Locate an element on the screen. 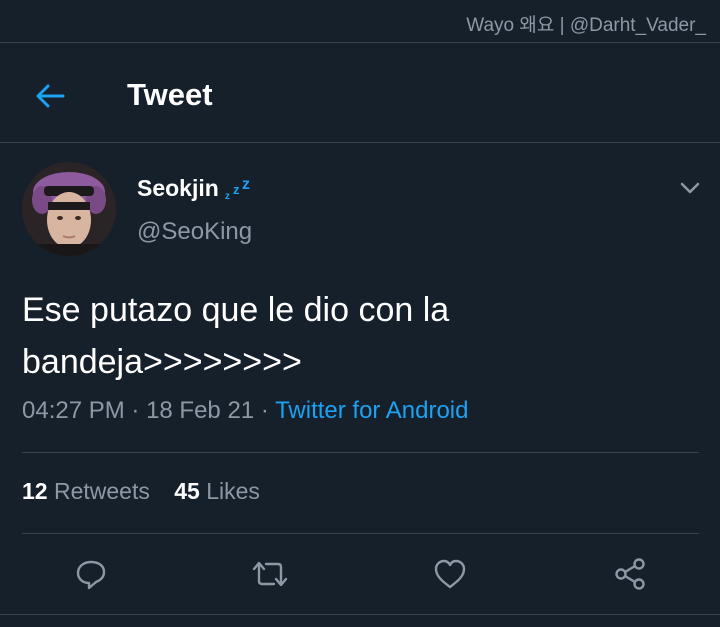 The width and height of the screenshot is (720, 627). zzz-icon: z z z is located at coordinates (240, 189).